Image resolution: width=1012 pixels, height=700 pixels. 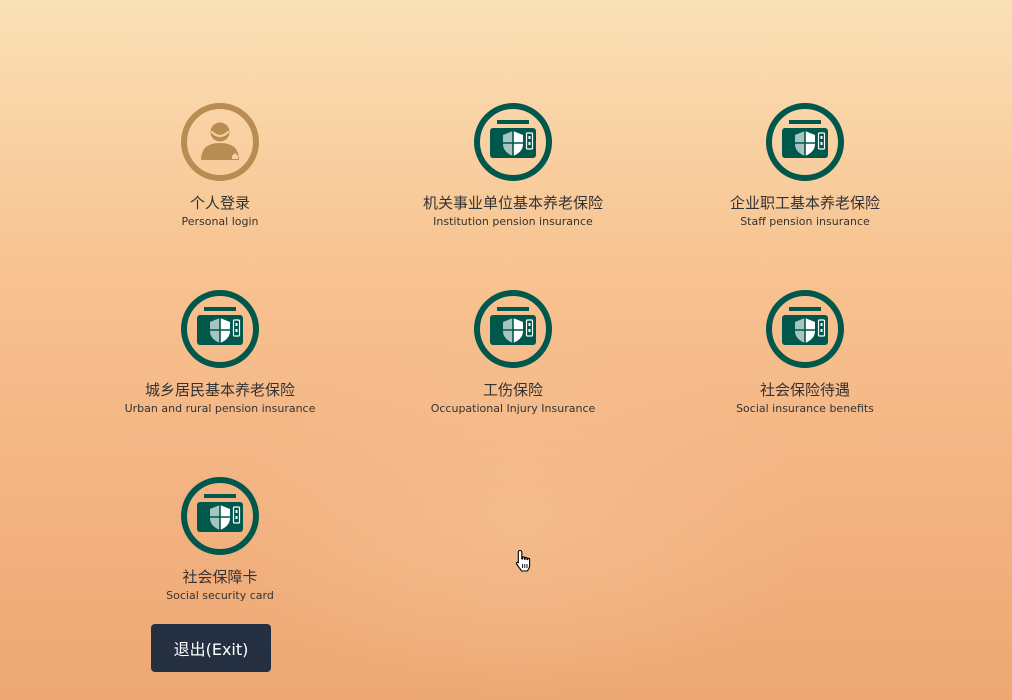 I want to click on user-icon, so click(x=220, y=142).